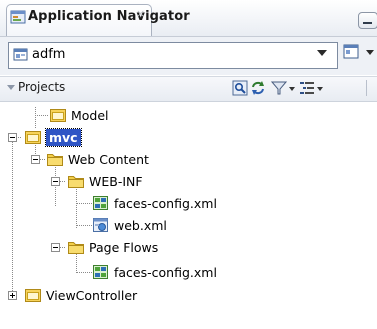  I want to click on application-menu-dropdown-icon, so click(370, 52).